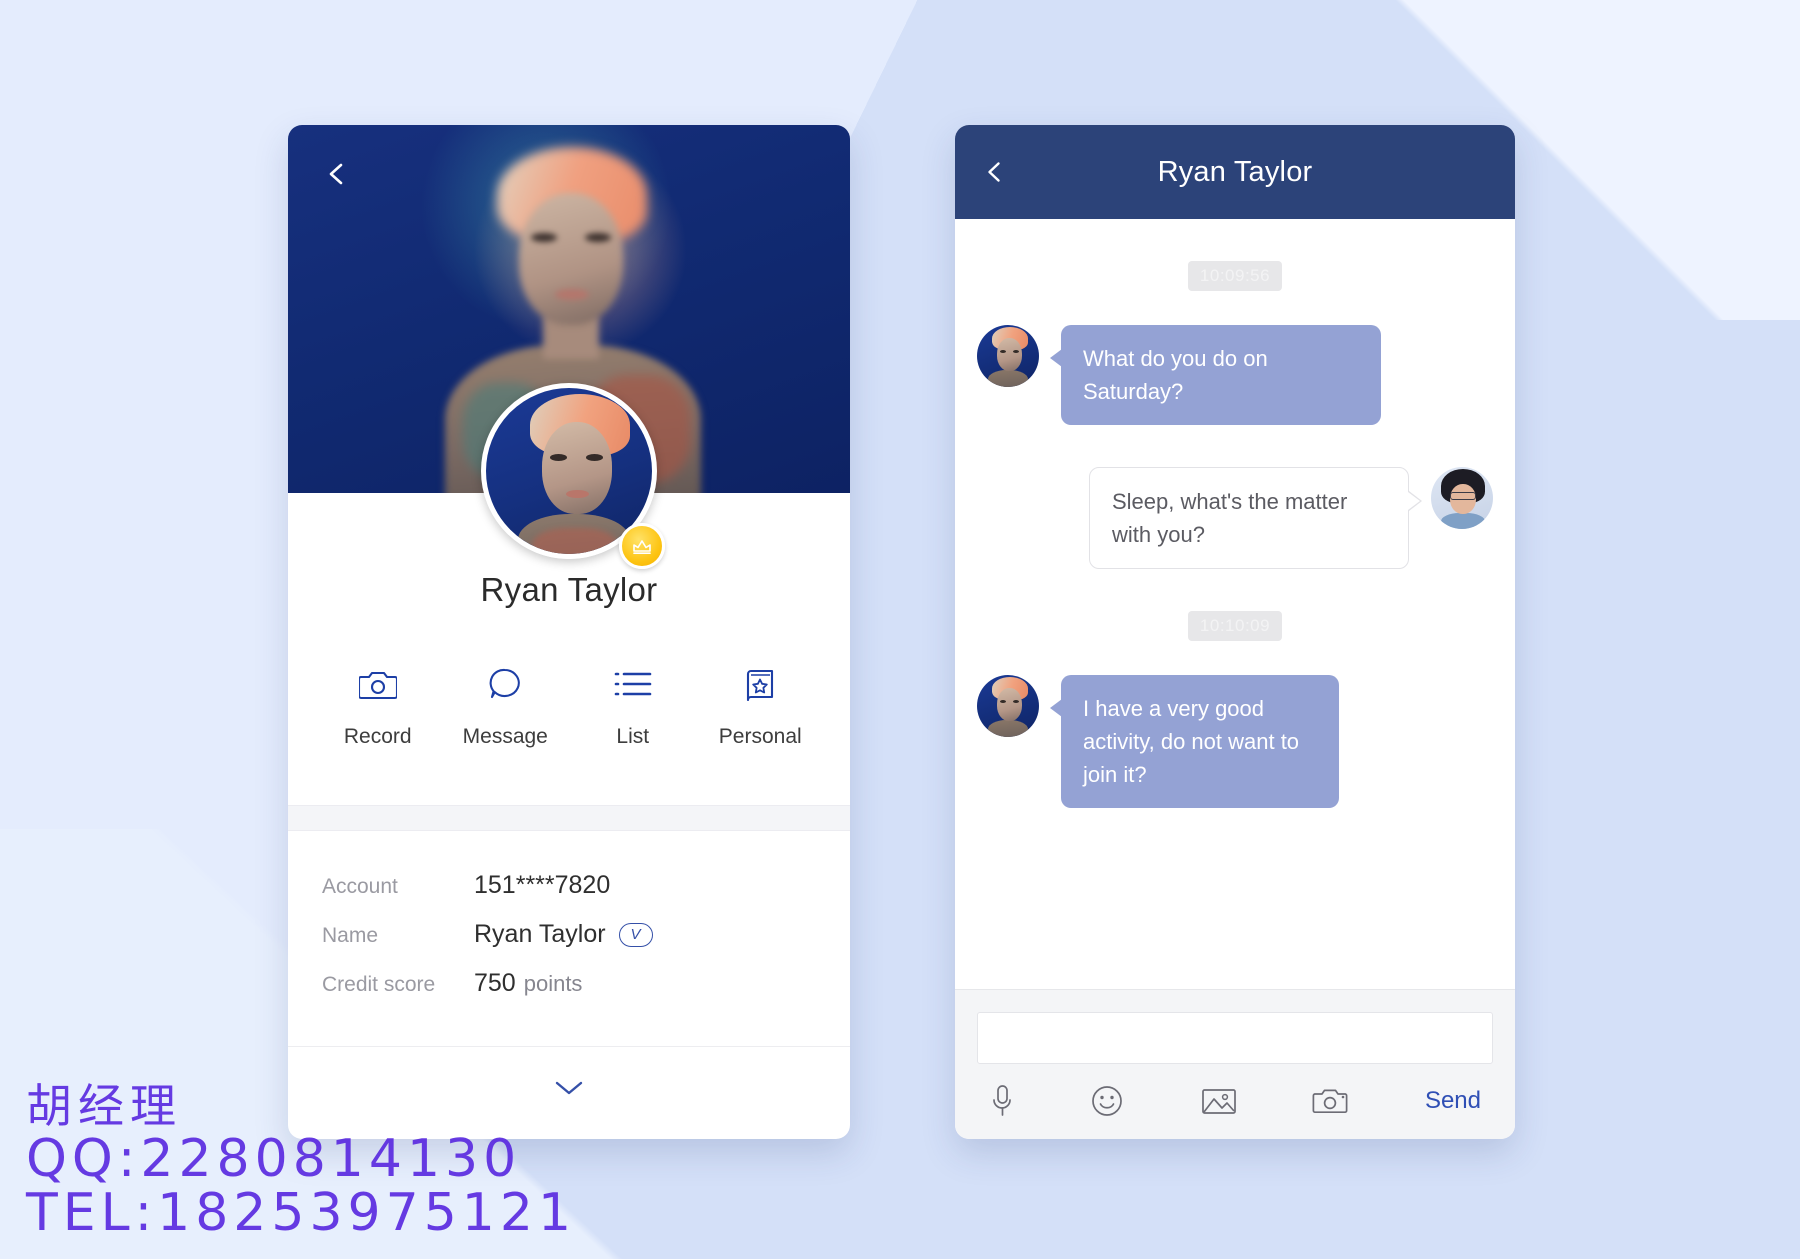  What do you see at coordinates (569, 818) in the screenshot?
I see `section-divider` at bounding box center [569, 818].